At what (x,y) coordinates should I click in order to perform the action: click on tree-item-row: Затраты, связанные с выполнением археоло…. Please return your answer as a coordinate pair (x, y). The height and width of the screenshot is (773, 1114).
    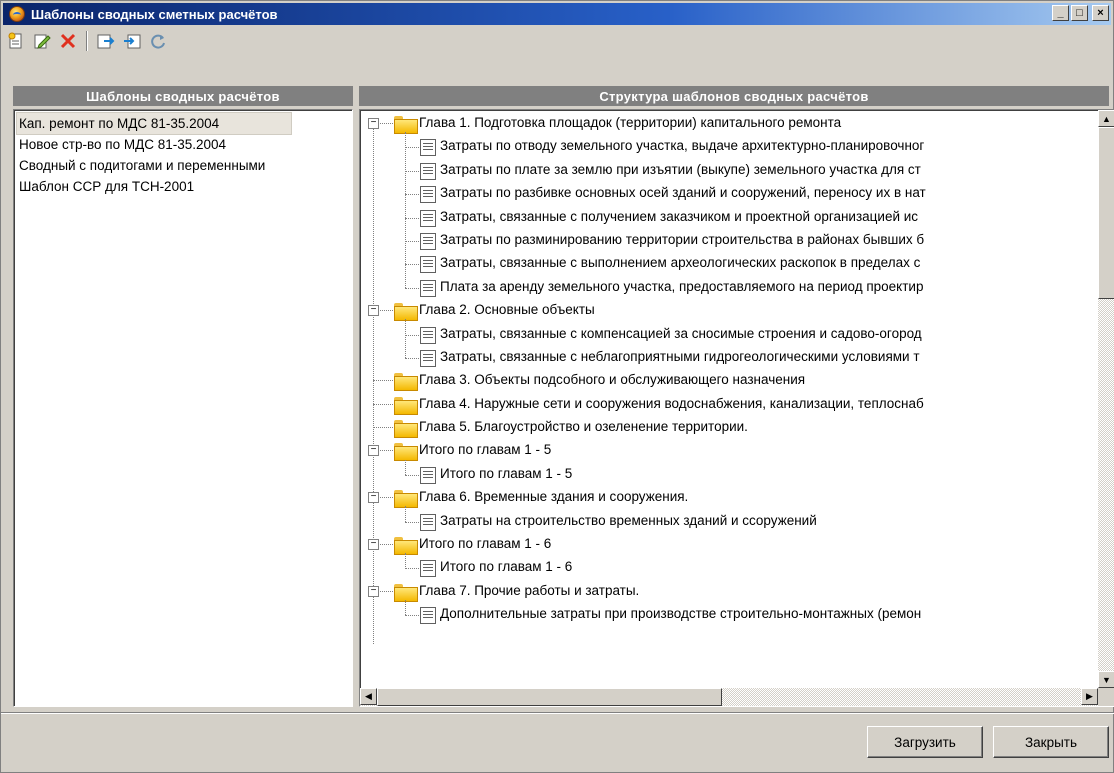
    Looking at the image, I should click on (727, 263).